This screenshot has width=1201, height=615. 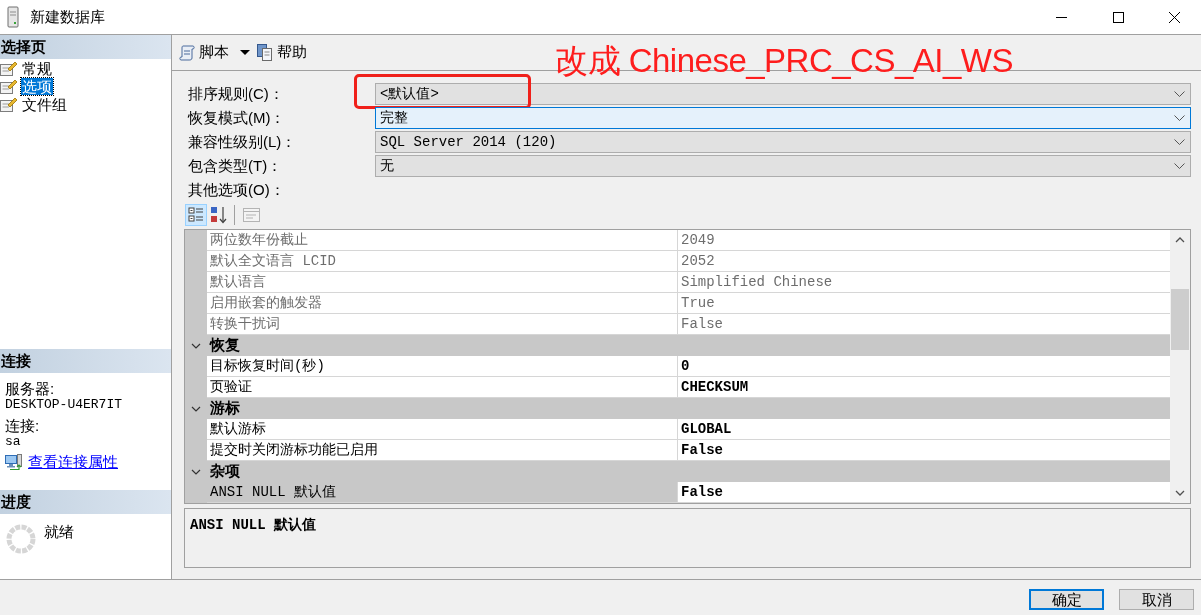 I want to click on category-label: 游标, so click(x=224, y=408).